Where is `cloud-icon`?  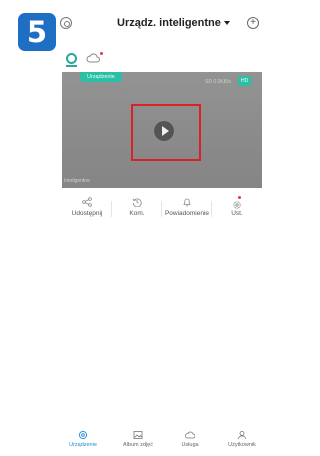 cloud-icon is located at coordinates (93, 58).